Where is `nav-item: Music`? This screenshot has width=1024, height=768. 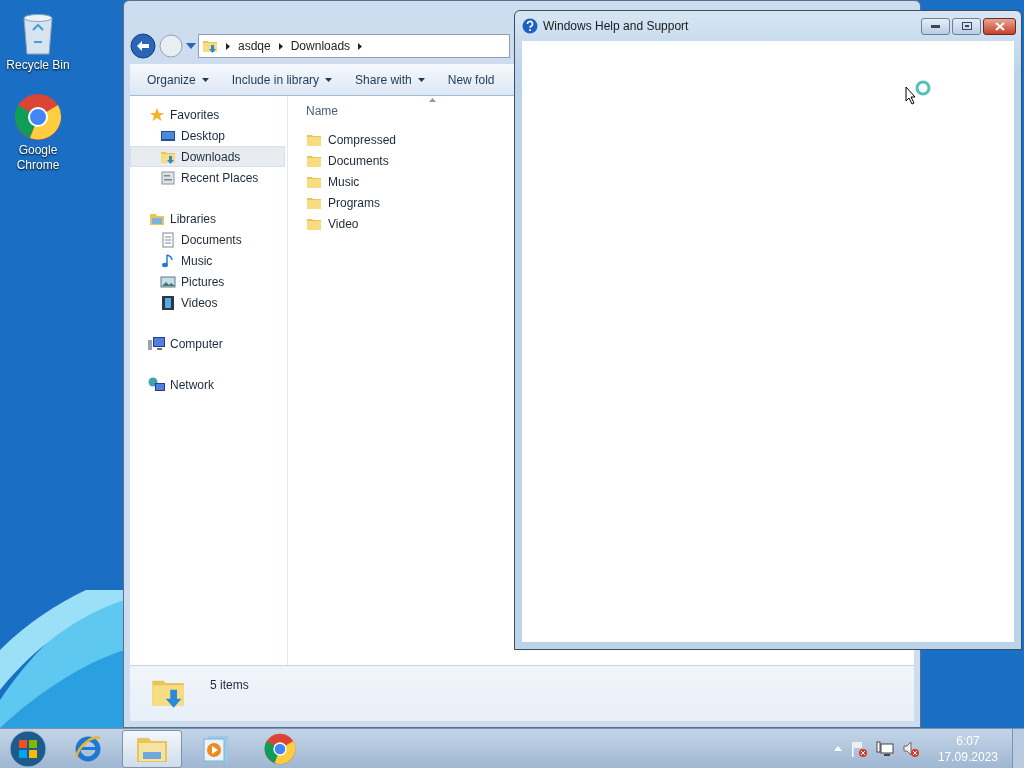 nav-item: Music is located at coordinates (207, 260).